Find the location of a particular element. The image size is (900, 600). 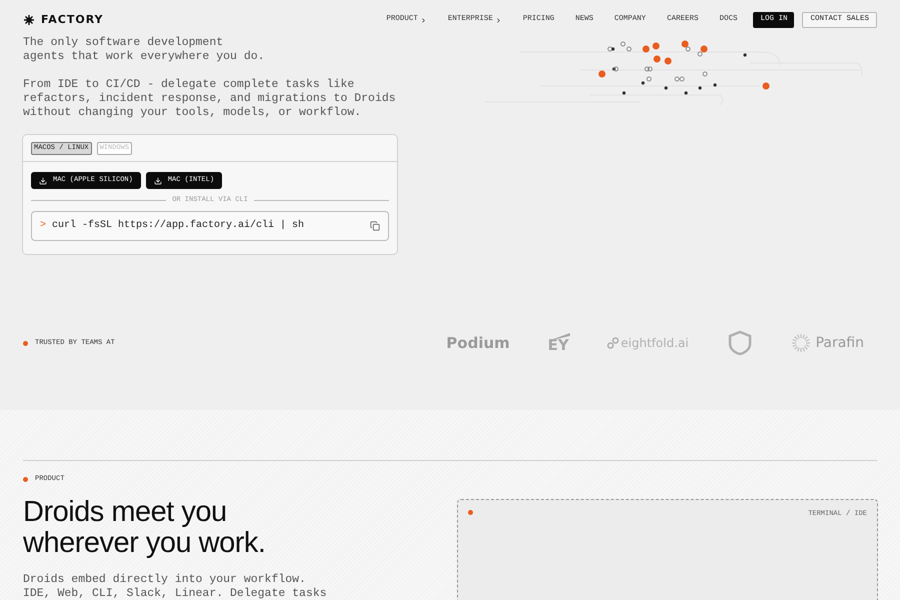

eightfold-logo: eightfold.ai is located at coordinates (647, 343).